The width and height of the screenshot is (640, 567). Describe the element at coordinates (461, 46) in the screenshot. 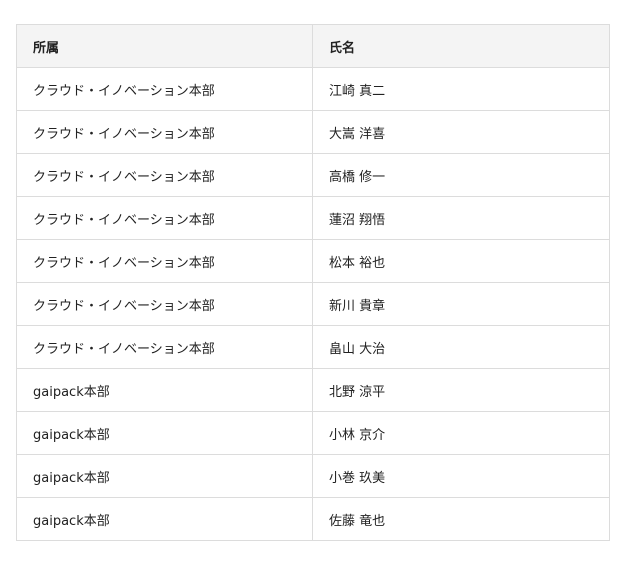

I see `column-header-name: 氏名` at that location.